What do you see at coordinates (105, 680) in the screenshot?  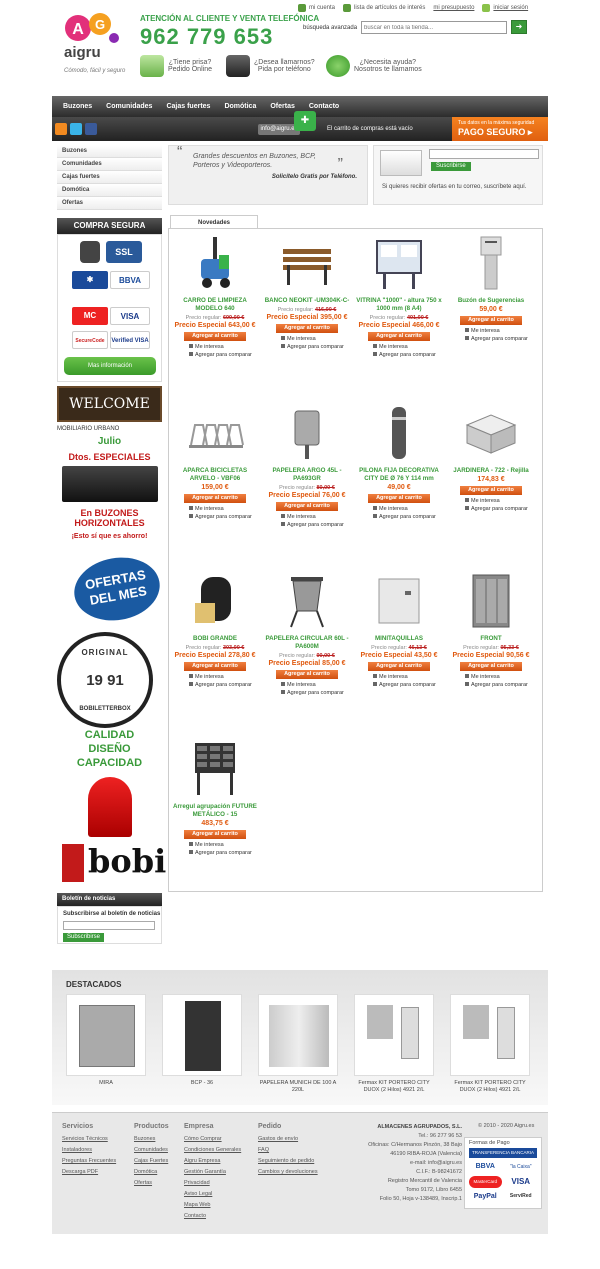 I see `bobi-original-badge: ORIGINAL 19 91 BOBILETTERBOX` at bounding box center [105, 680].